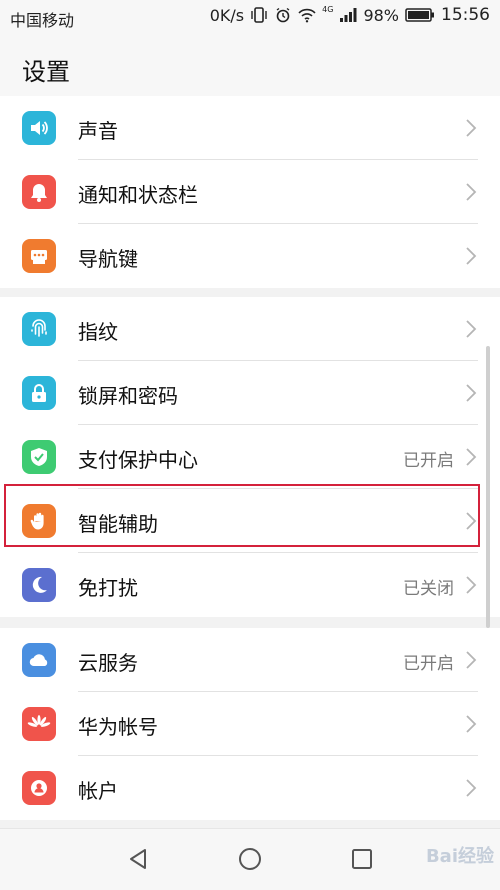 The image size is (500, 890). Describe the element at coordinates (98, 791) in the screenshot. I see `settings-item-label: 帐户` at that location.